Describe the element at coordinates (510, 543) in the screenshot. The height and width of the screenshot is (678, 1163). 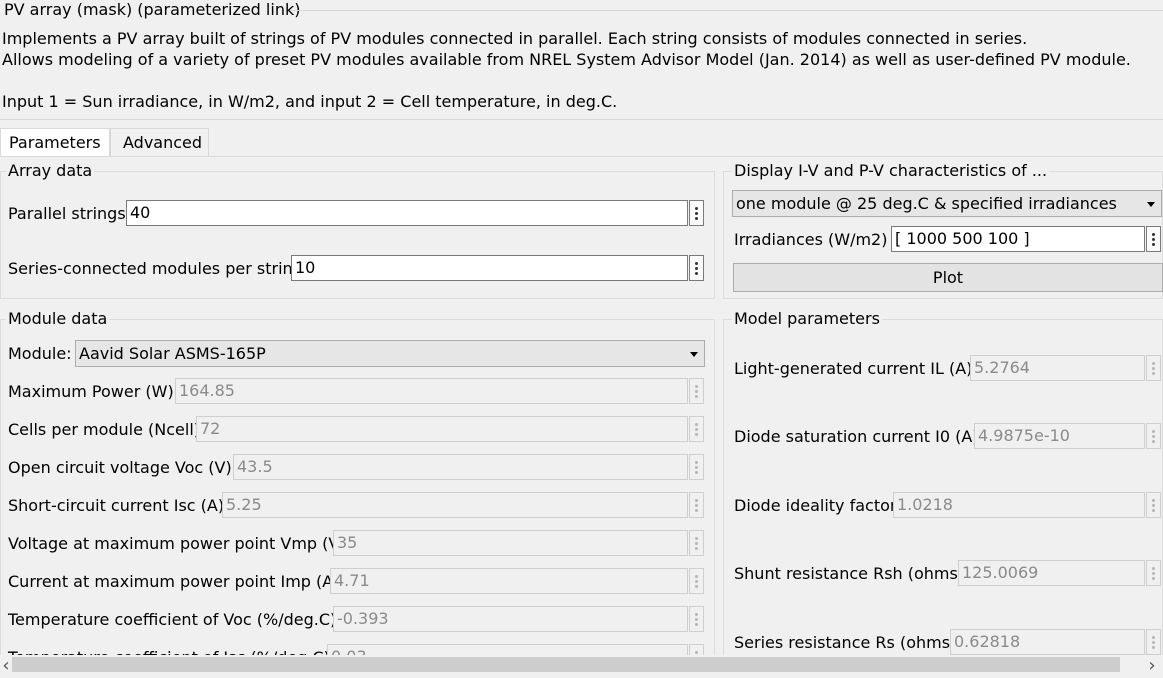
I see `vmp-field: 35` at that location.